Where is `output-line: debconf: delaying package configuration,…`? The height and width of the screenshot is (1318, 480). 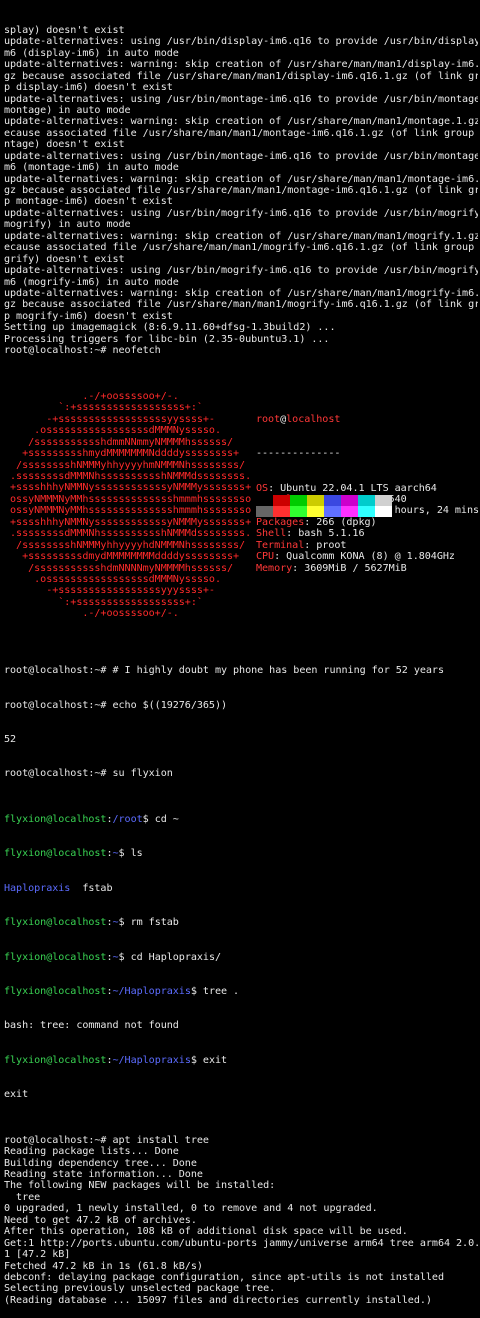 output-line: debconf: delaying package configuration,… is located at coordinates (224, 1277).